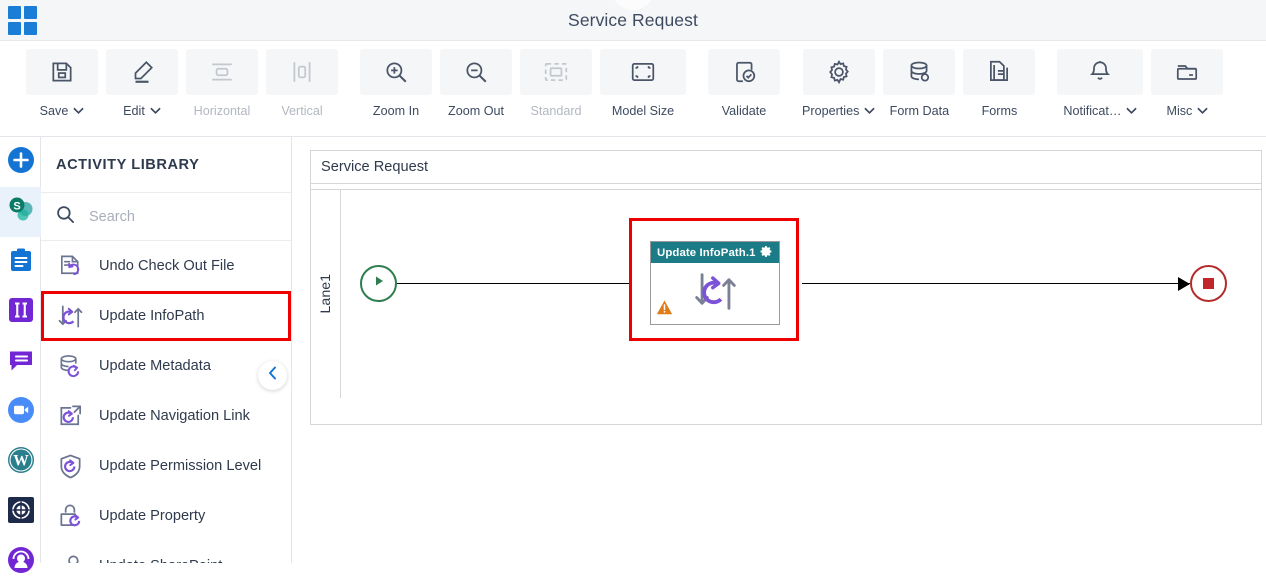 The image size is (1266, 587). What do you see at coordinates (70, 416) in the screenshot?
I see `update-navigation-link-icon` at bounding box center [70, 416].